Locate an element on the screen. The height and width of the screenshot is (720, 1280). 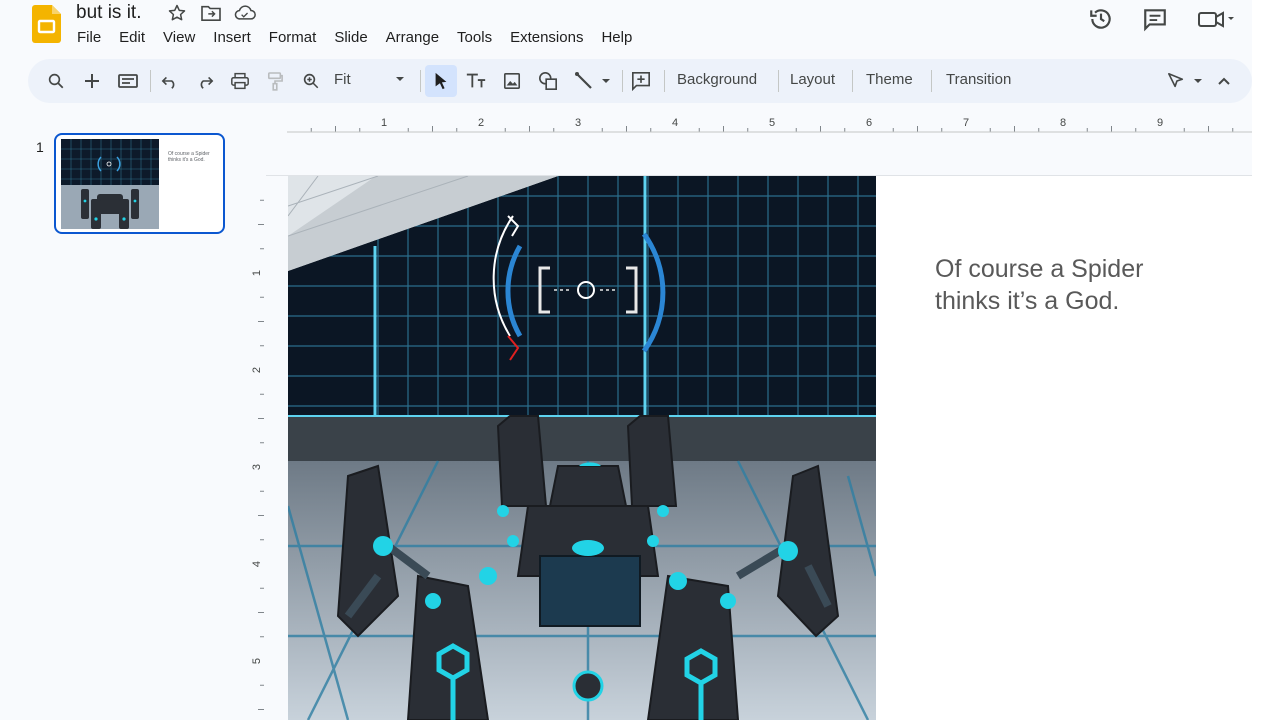
collapse-icon is located at coordinates (1224, 81).